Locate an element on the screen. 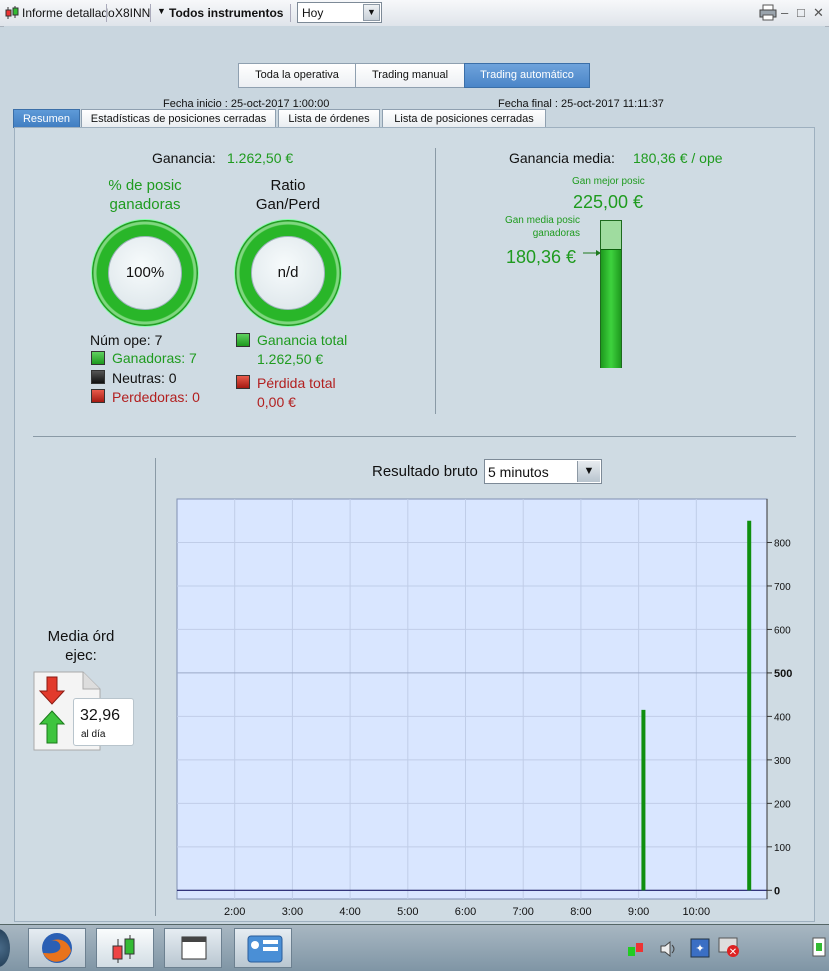  winpct-value: 100% is located at coordinates (145, 273).